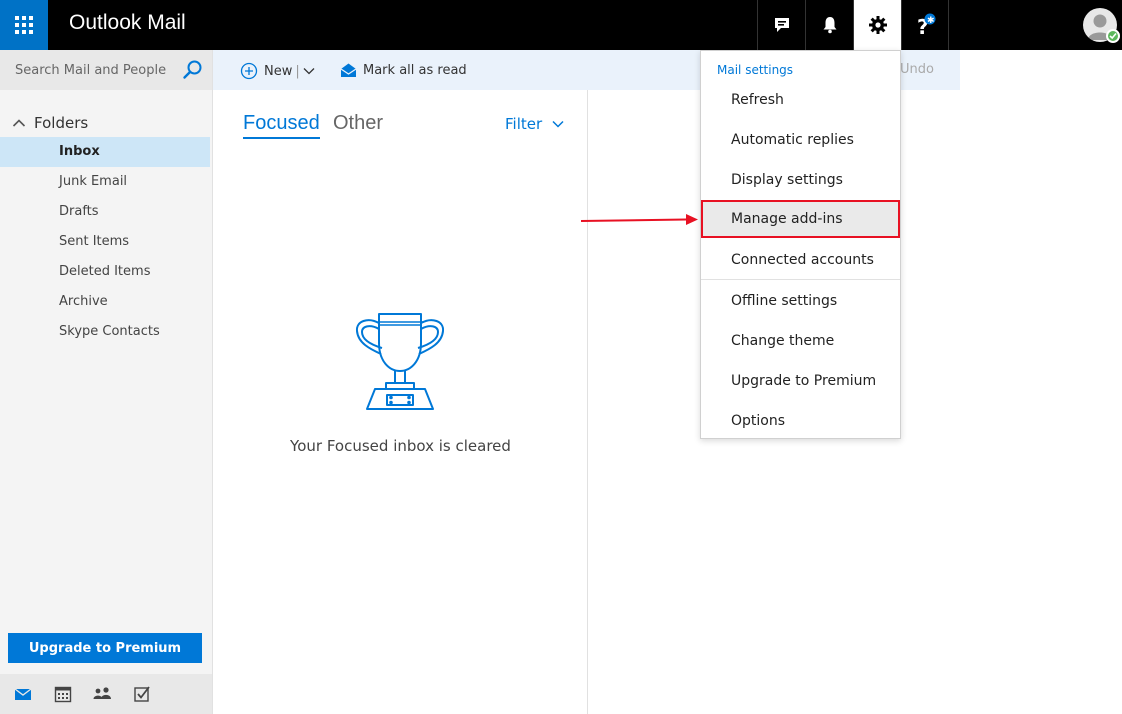 The height and width of the screenshot is (714, 1122). What do you see at coordinates (61, 123) in the screenshot?
I see `folders-heading: Folders` at bounding box center [61, 123].